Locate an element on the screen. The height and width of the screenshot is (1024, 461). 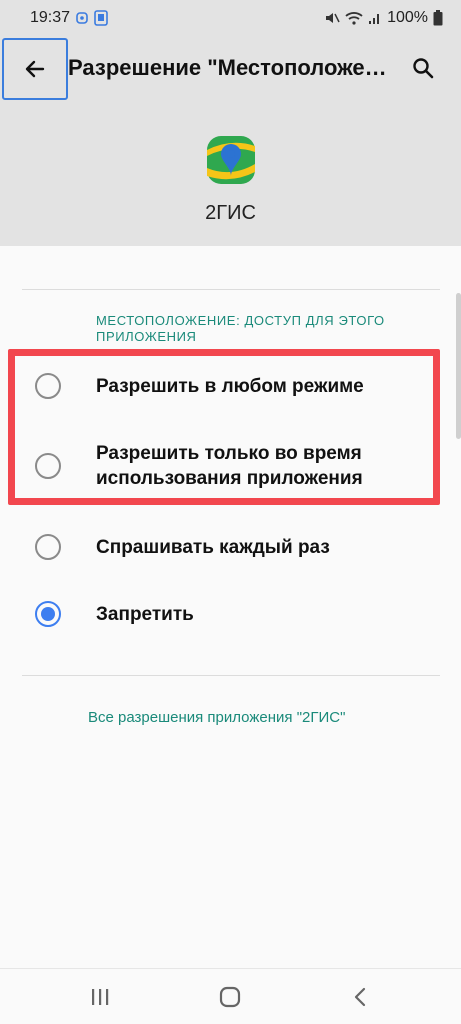
screenshot-notification-icon is located at coordinates (101, 18).